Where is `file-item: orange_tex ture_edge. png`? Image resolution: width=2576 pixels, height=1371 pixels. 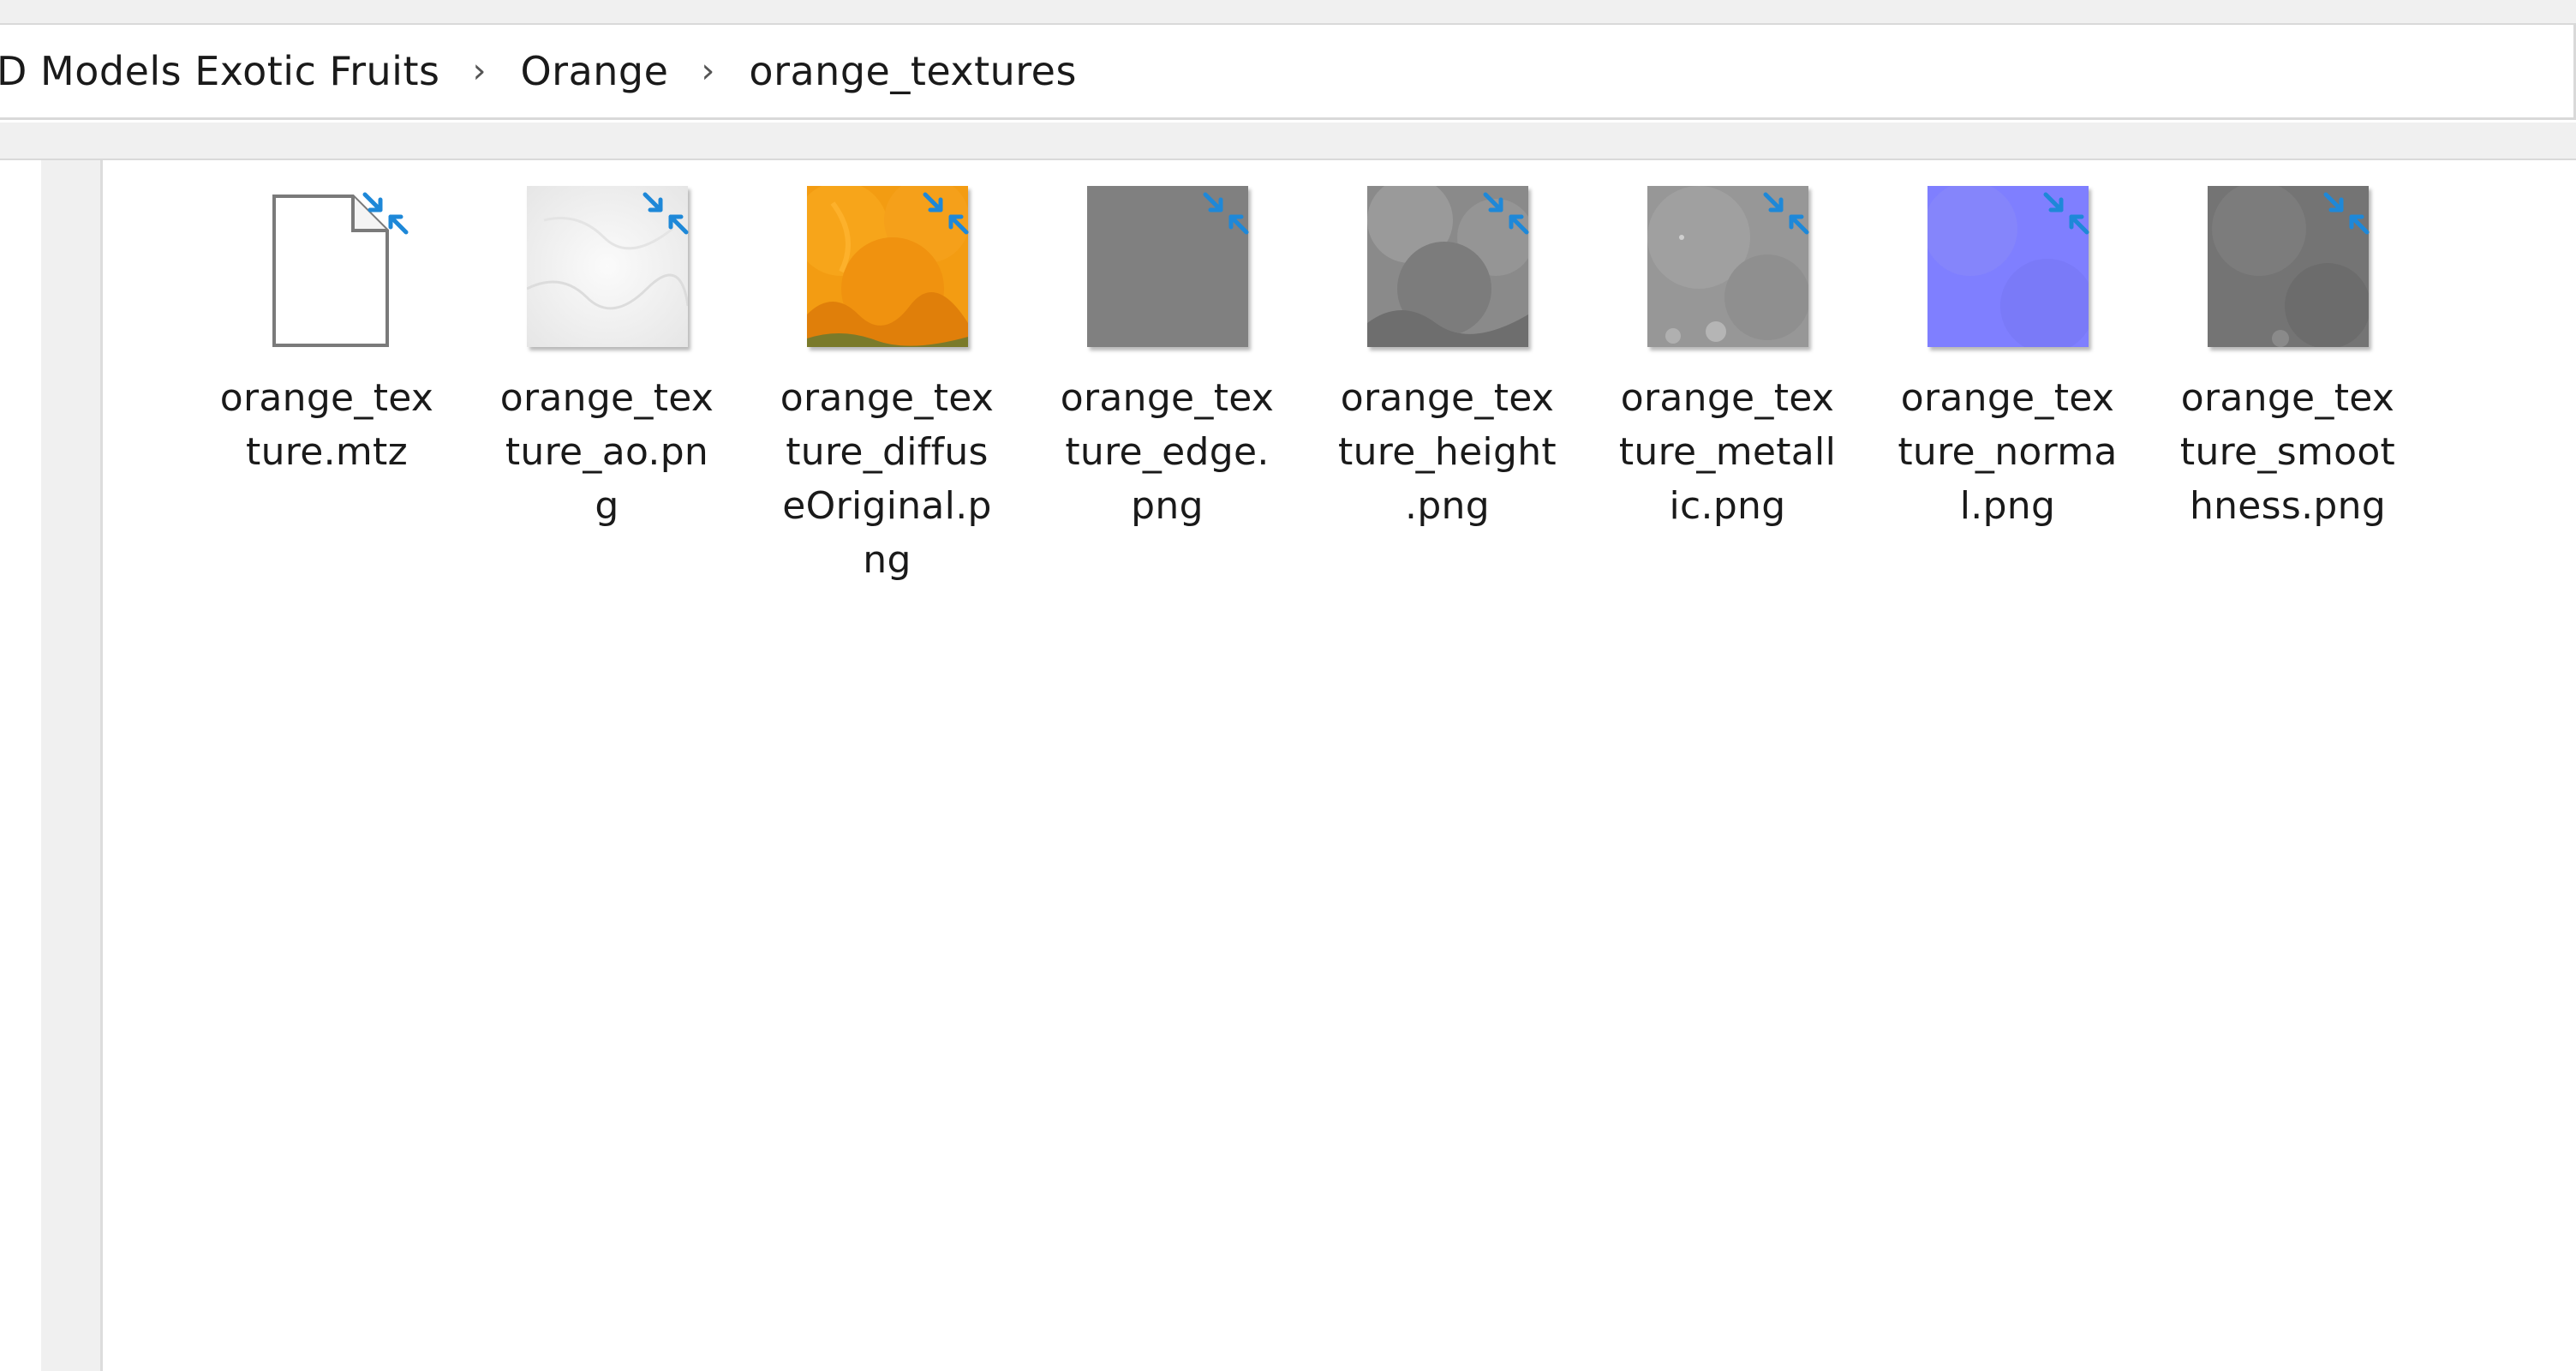
file-item: orange_tex ture_edge. png is located at coordinates (1167, 386).